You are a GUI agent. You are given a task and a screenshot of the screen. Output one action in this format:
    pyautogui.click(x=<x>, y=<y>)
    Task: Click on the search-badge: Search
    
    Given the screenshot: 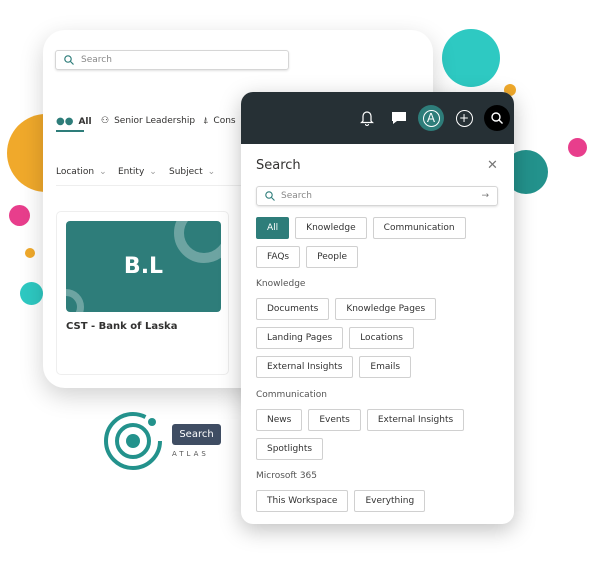 What is the action you would take?
    pyautogui.click(x=196, y=434)
    